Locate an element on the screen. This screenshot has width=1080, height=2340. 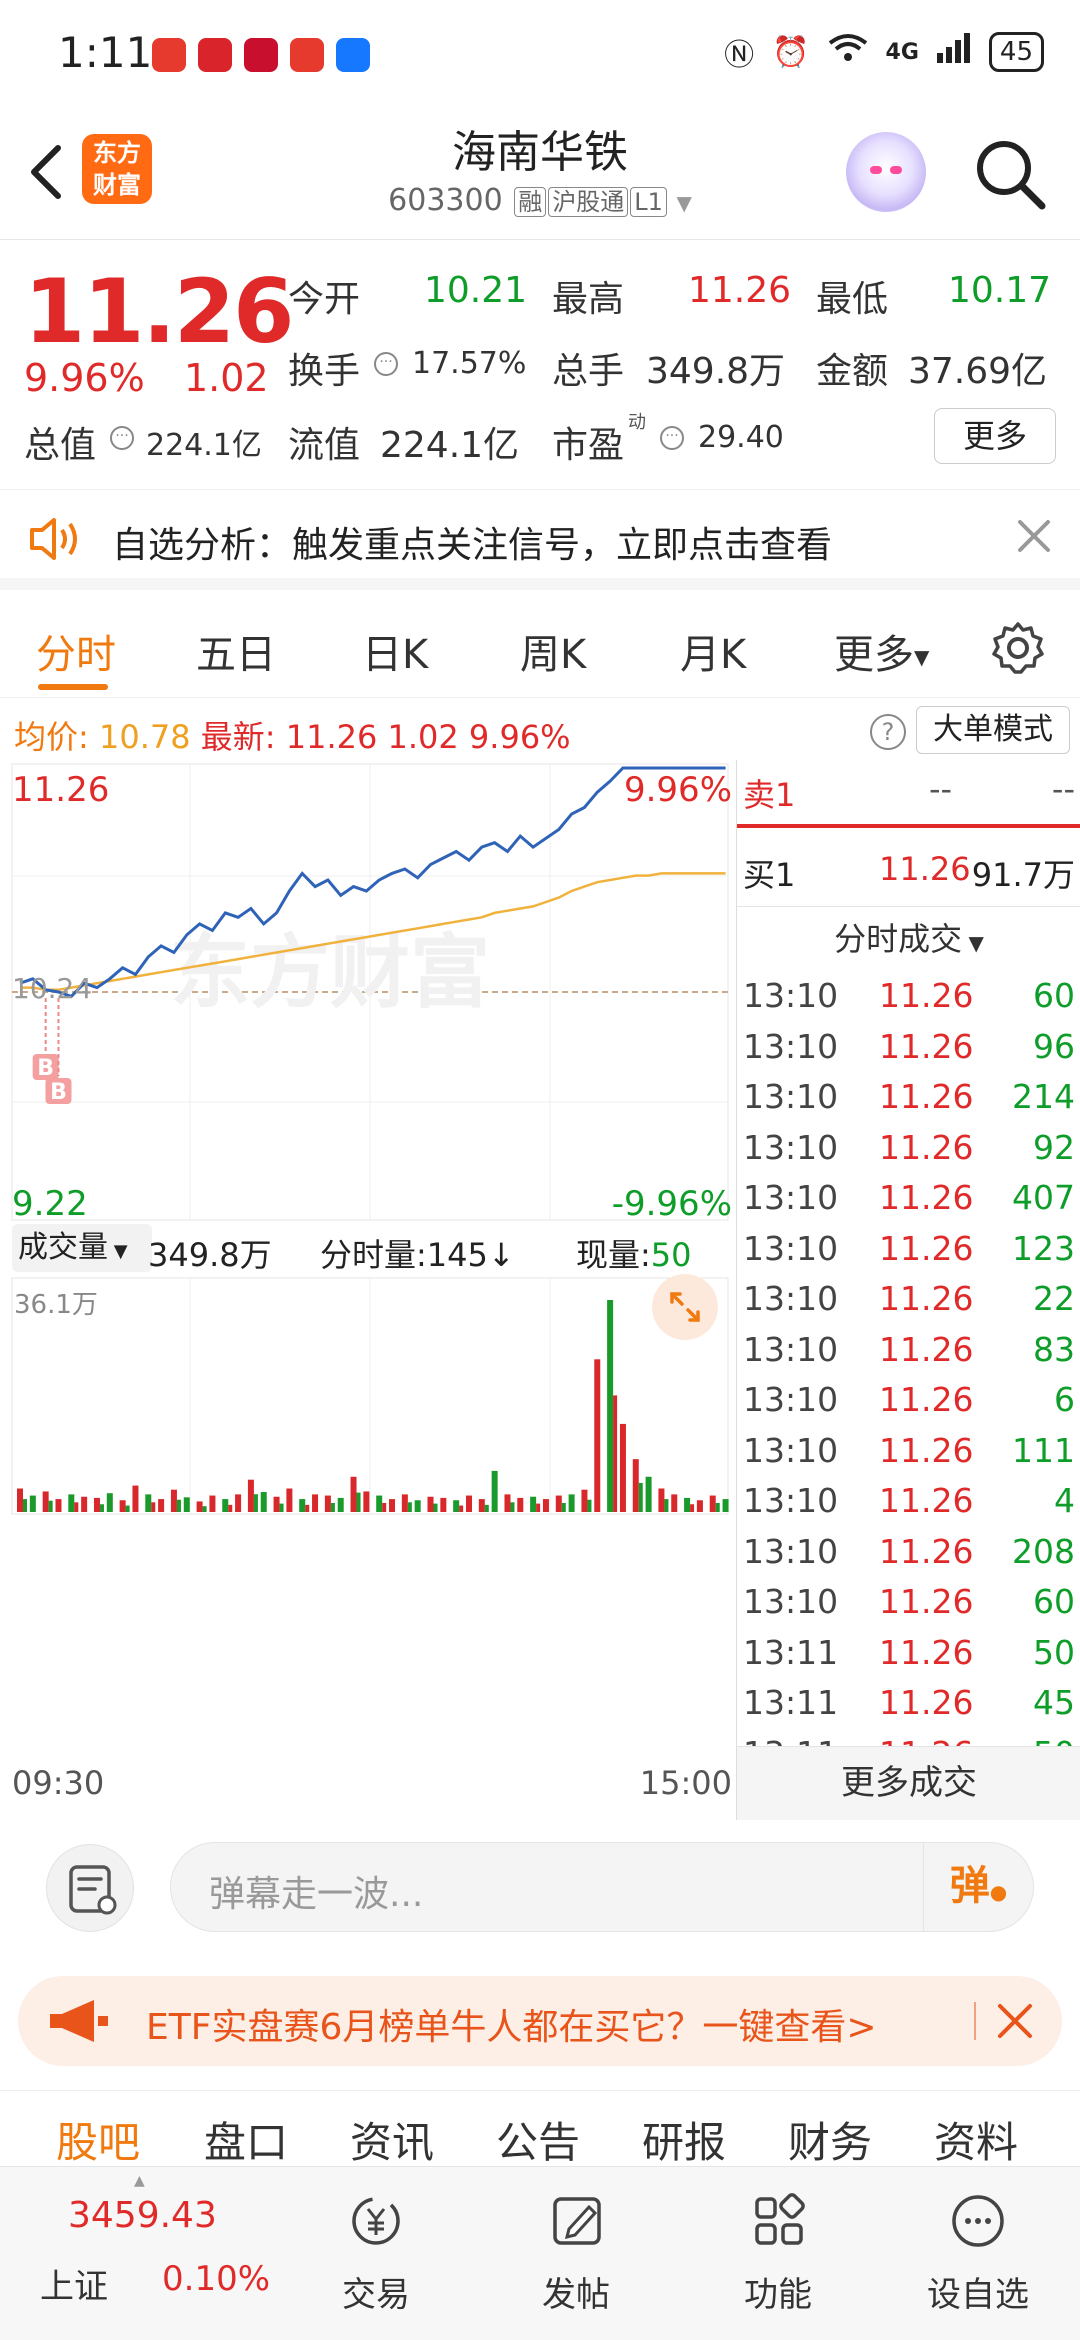
section-tab-announcements: 公告 is located at coordinates (538, 2139).